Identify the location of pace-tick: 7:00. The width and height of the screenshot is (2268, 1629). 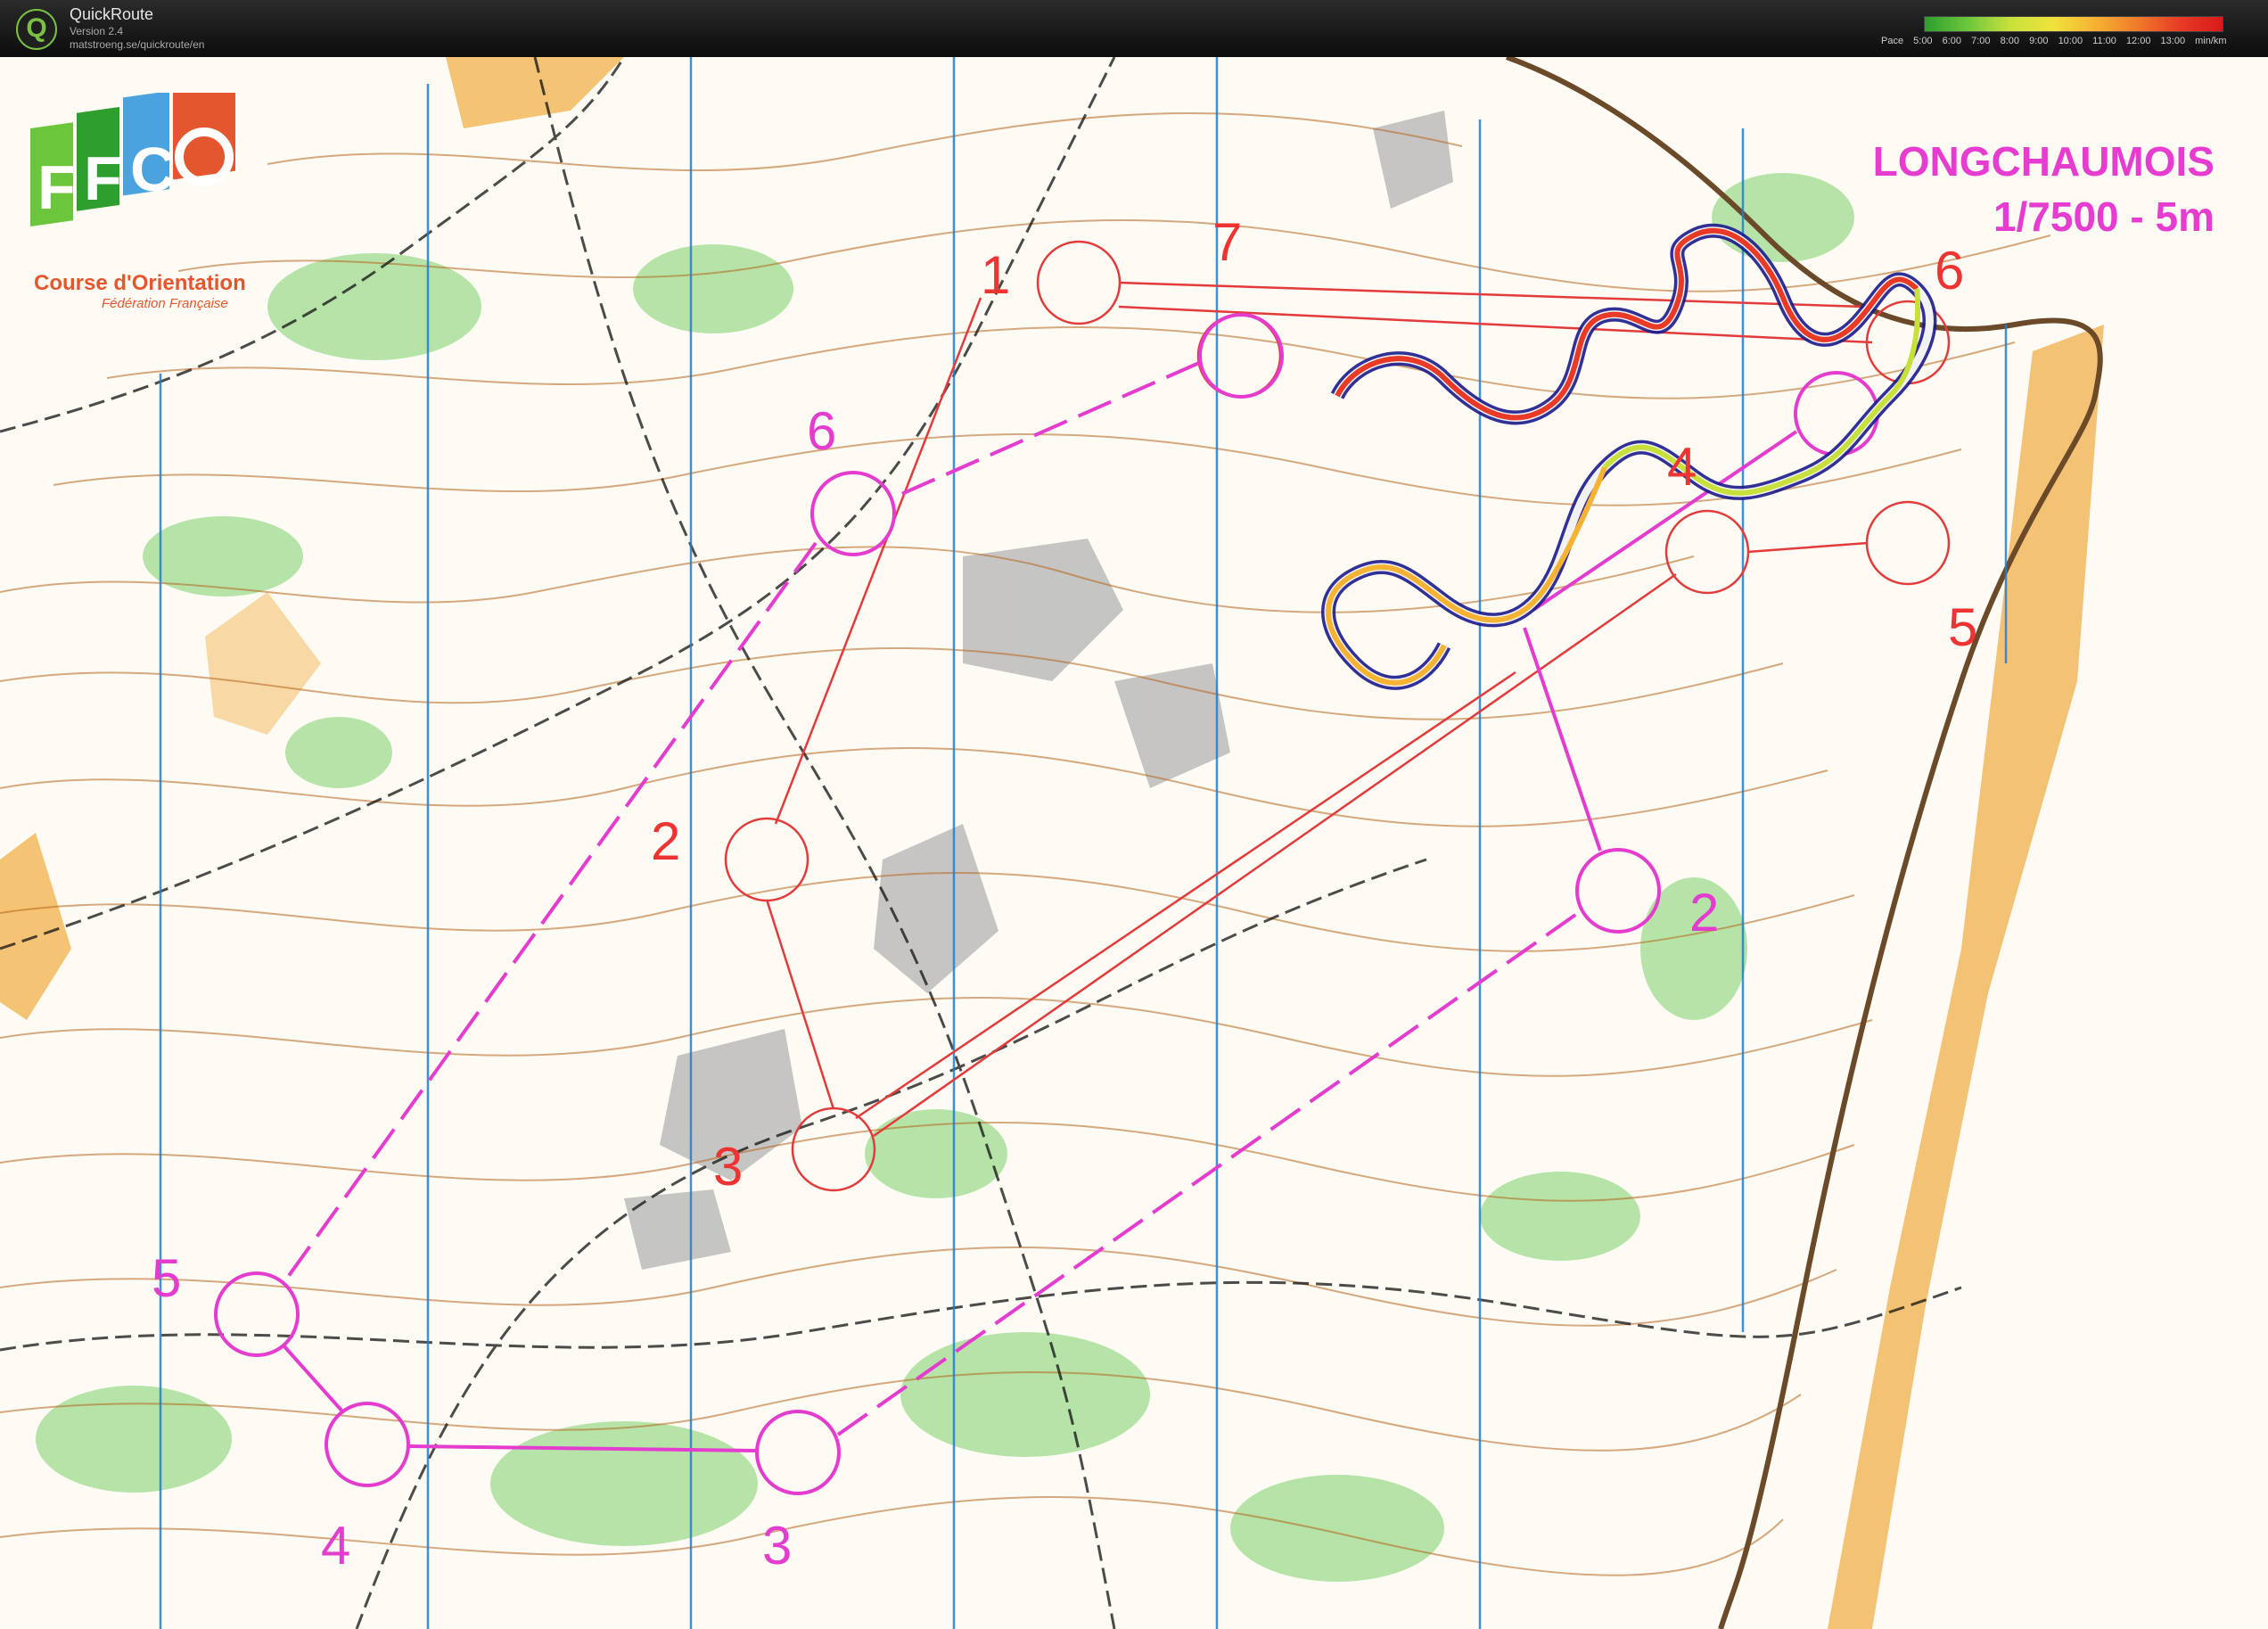
(1981, 41).